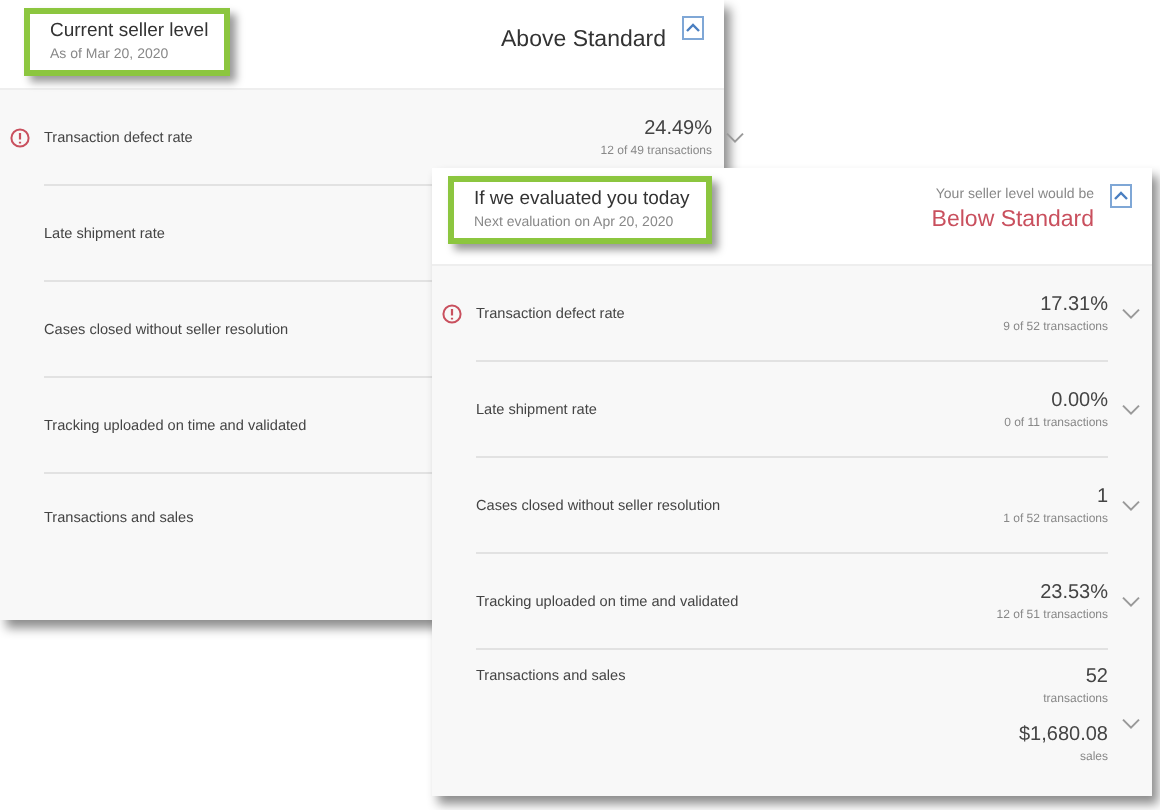 The height and width of the screenshot is (810, 1160). I want to click on metric-value: 1, so click(1101, 496).